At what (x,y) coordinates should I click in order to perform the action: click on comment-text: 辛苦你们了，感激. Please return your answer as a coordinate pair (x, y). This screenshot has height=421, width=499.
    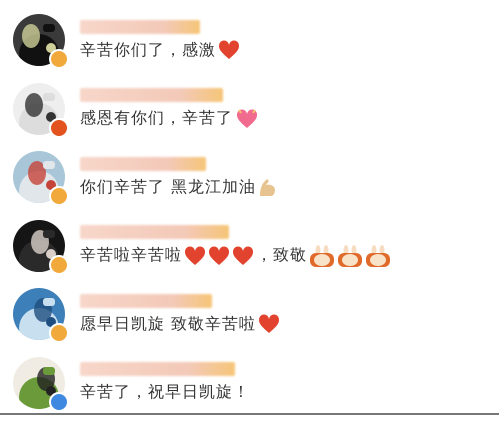
    Looking at the image, I should click on (148, 50).